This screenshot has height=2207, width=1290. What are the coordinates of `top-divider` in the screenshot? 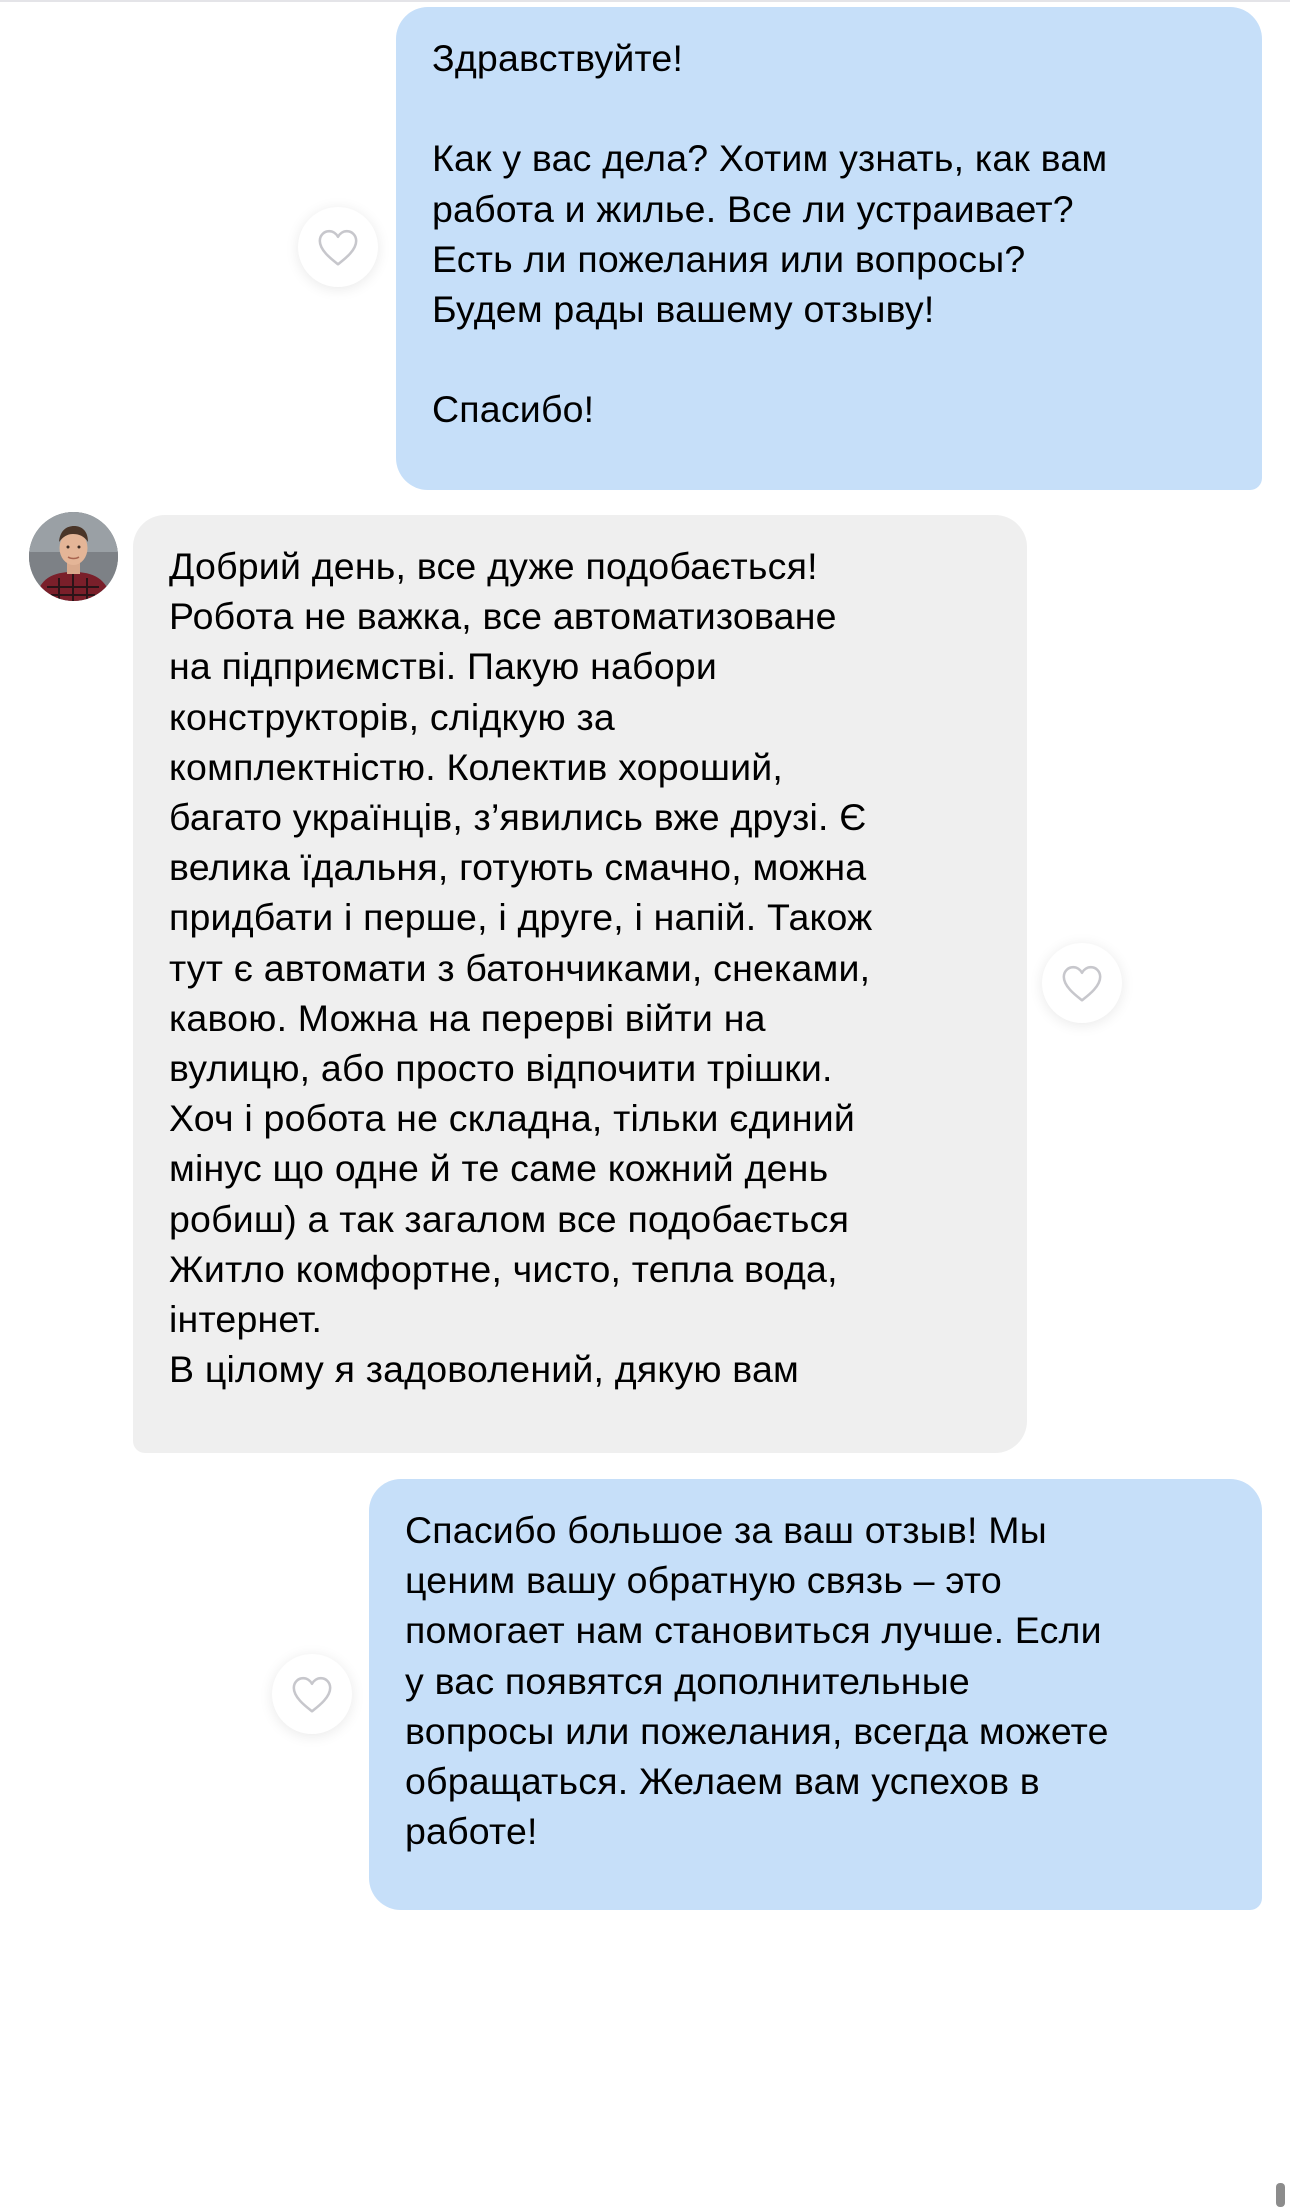 It's located at (645, 1).